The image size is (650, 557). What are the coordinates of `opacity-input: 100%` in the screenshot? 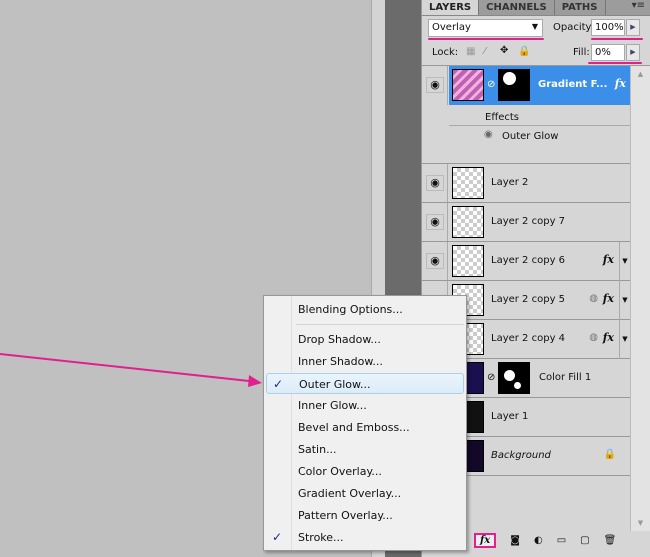 It's located at (608, 27).